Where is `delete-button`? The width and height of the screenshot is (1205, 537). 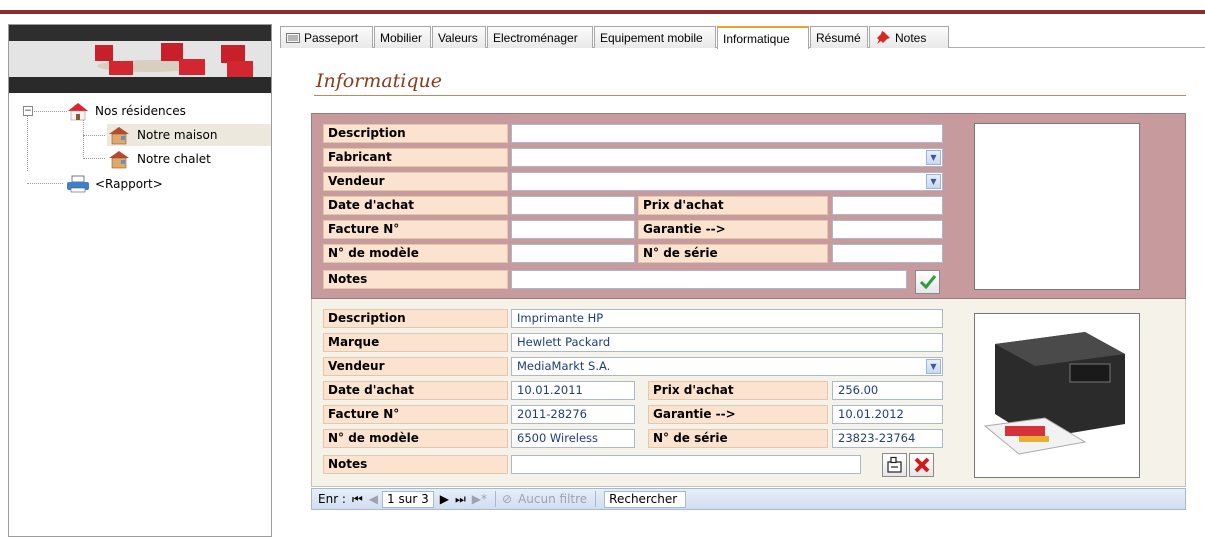
delete-button is located at coordinates (921, 465).